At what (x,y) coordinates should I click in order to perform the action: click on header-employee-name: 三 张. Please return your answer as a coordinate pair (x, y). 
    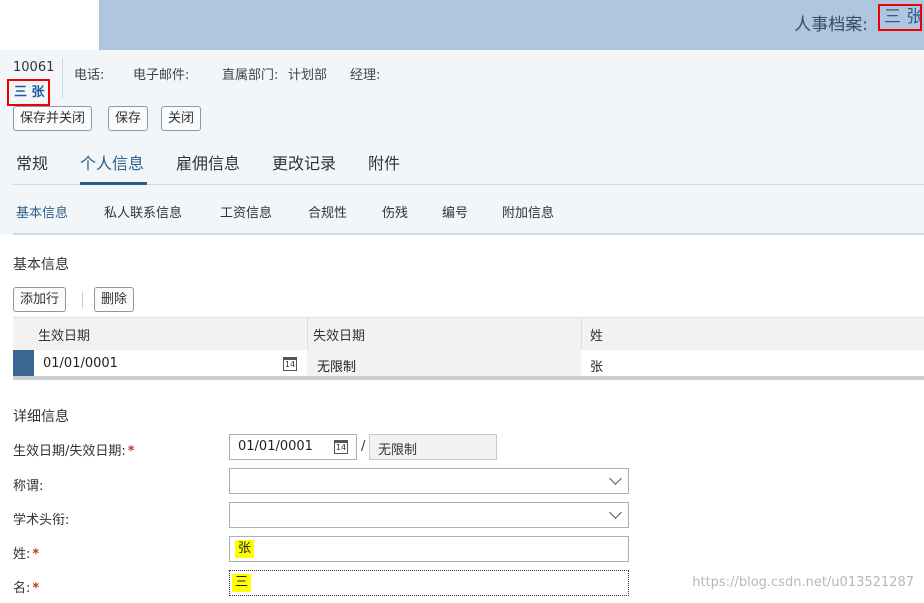
    Looking at the image, I should click on (900, 17).